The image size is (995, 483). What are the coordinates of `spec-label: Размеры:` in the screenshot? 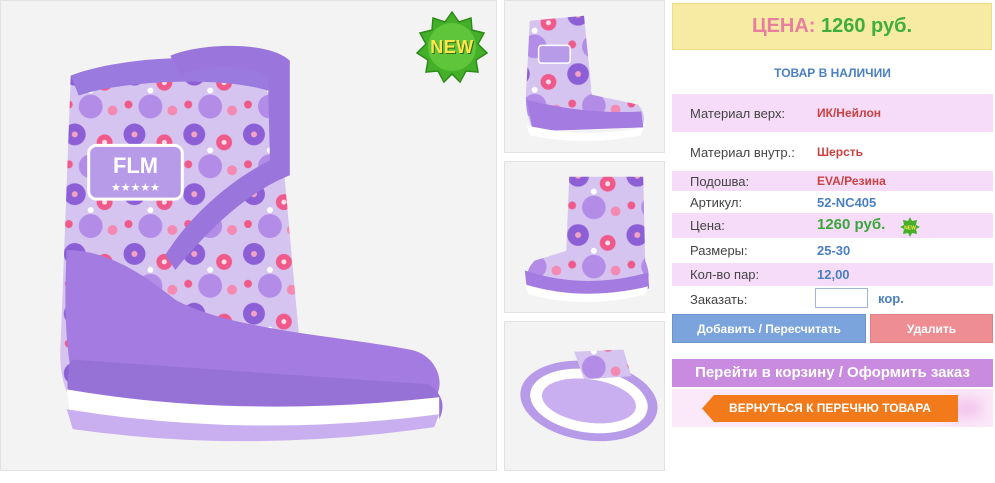 It's located at (719, 250).